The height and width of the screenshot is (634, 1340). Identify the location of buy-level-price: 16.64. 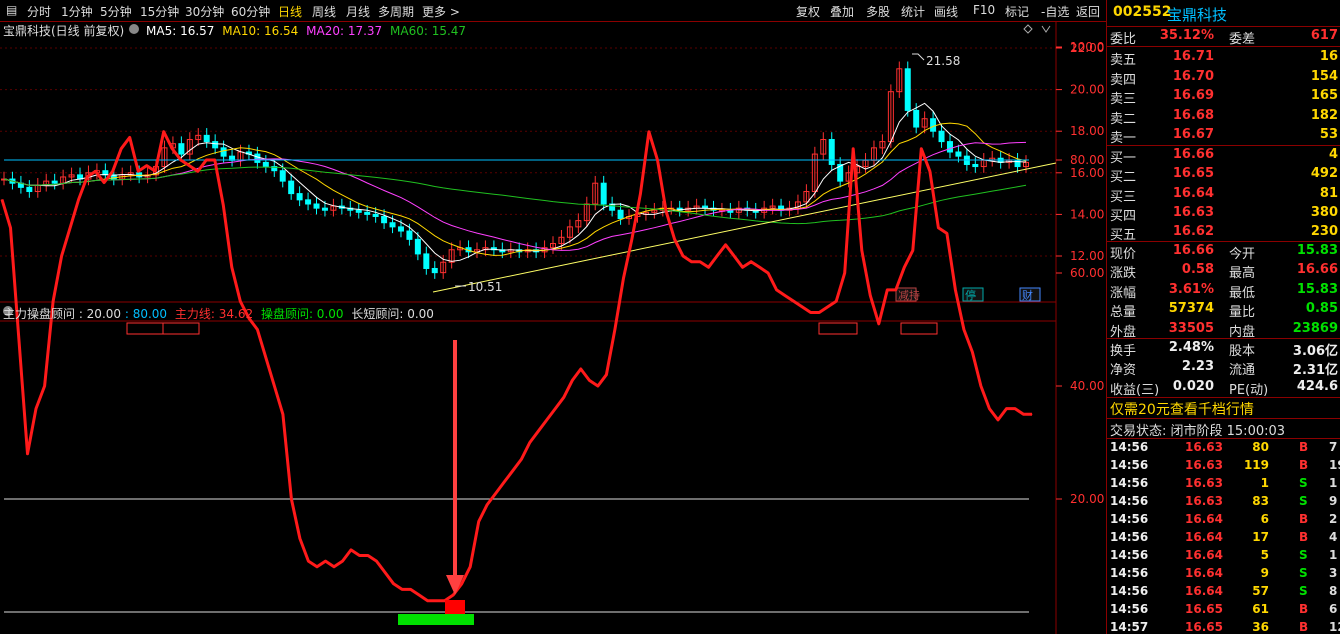
(1193, 193).